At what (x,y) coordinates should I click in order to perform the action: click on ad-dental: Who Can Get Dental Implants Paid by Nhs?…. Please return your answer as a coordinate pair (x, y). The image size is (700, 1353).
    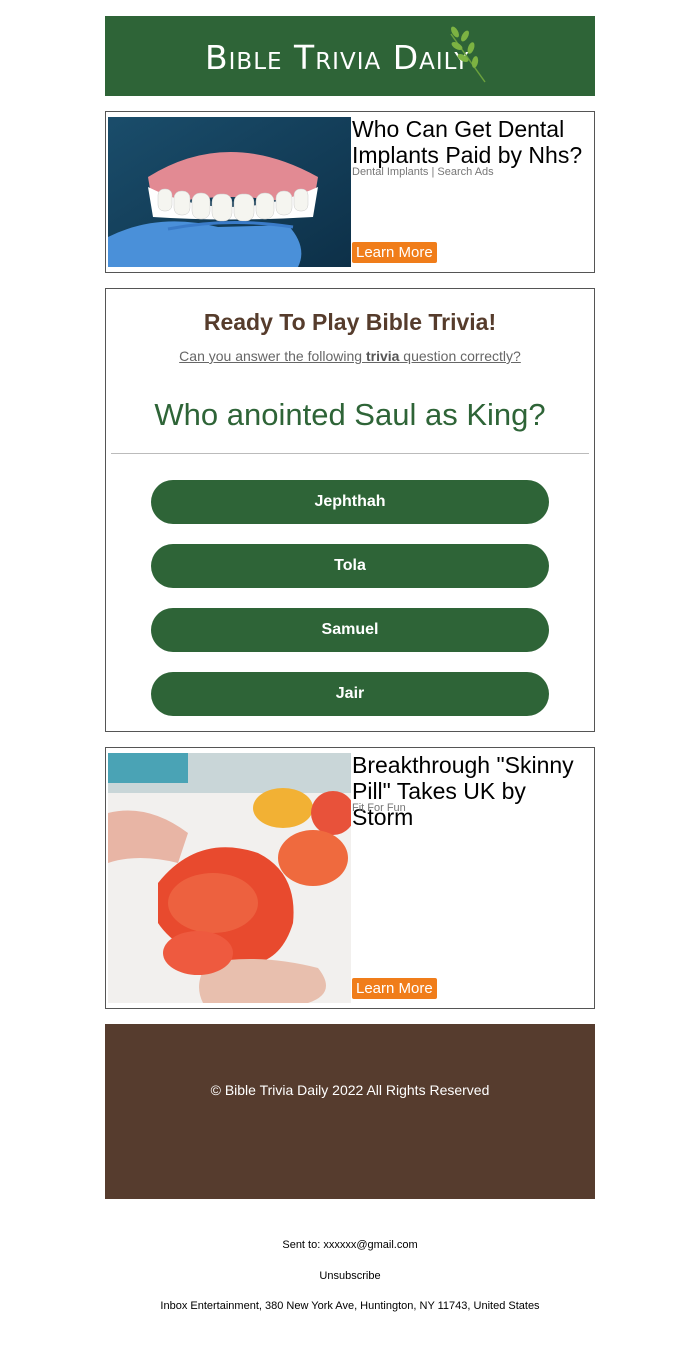
    Looking at the image, I should click on (350, 192).